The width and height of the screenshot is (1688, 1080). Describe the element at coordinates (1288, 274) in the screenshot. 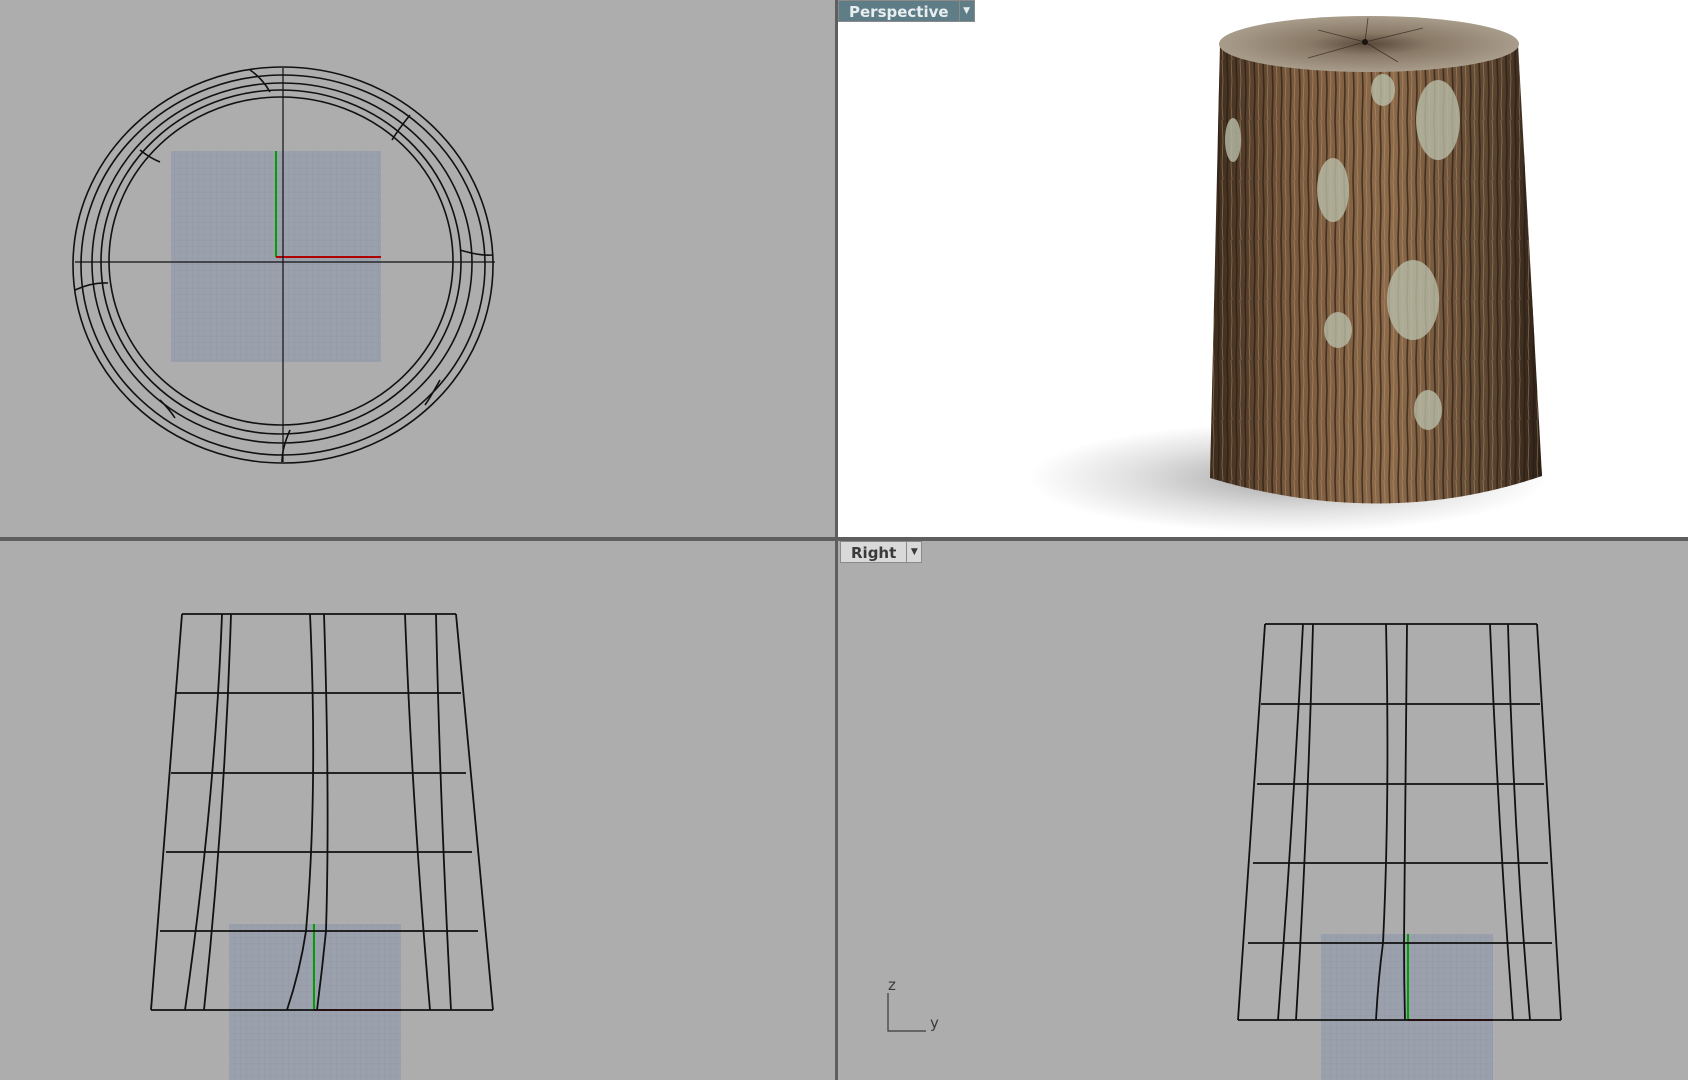

I see `rendered-stump` at that location.